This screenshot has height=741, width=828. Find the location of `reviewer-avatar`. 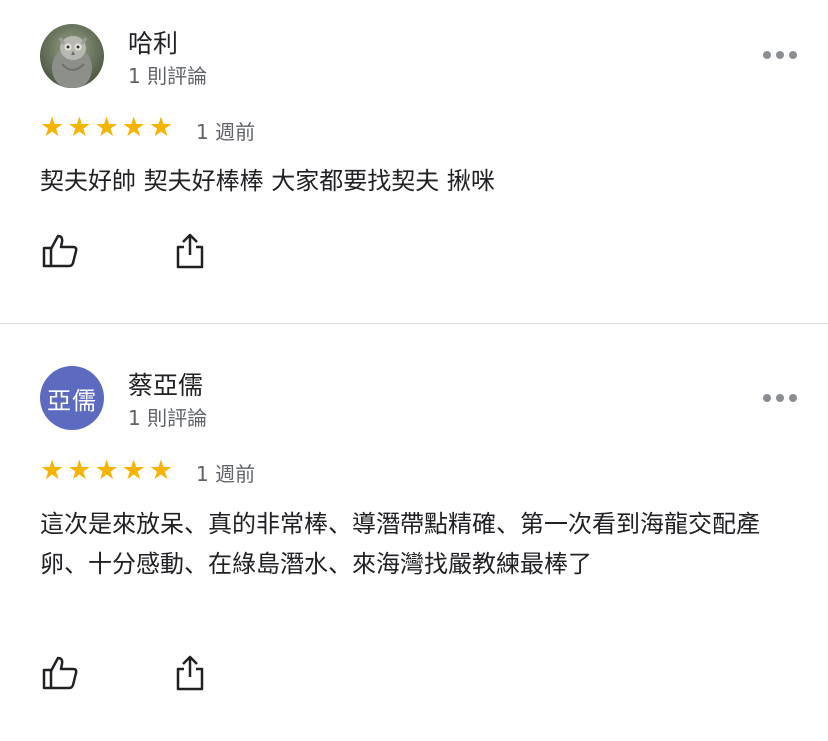

reviewer-avatar is located at coordinates (72, 56).